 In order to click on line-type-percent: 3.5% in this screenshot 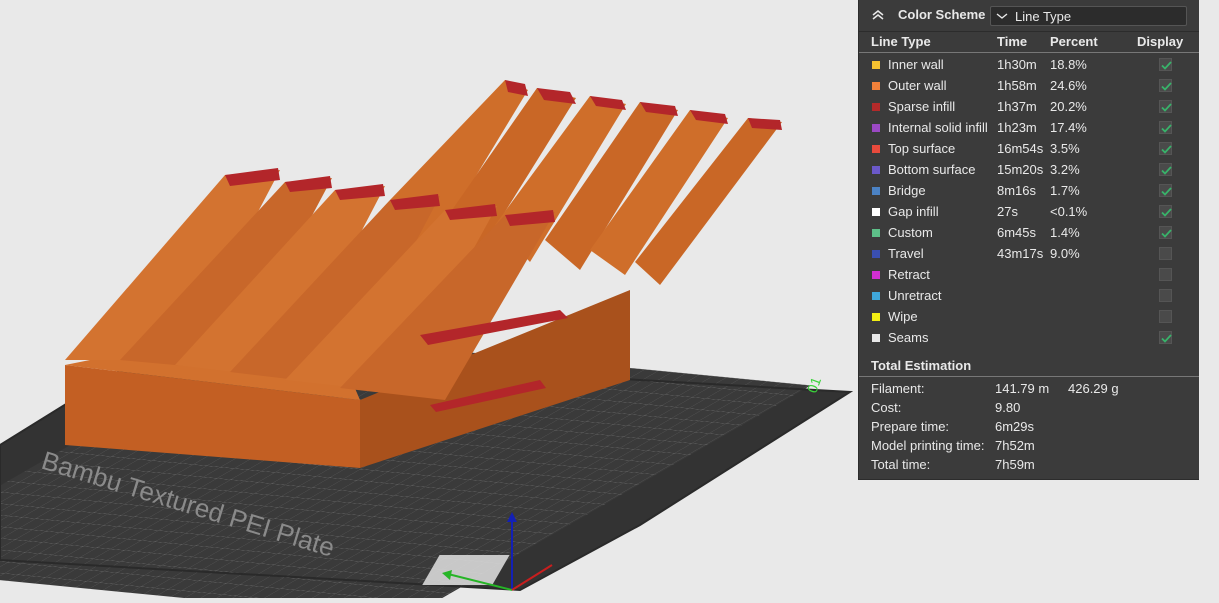, I will do `click(1065, 148)`.